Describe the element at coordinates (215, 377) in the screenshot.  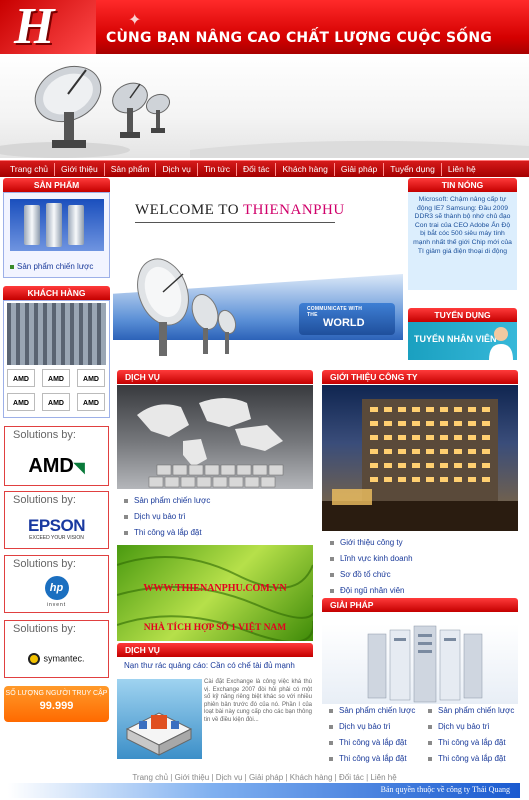
I see `services-heading: DỊCH VỤ` at that location.